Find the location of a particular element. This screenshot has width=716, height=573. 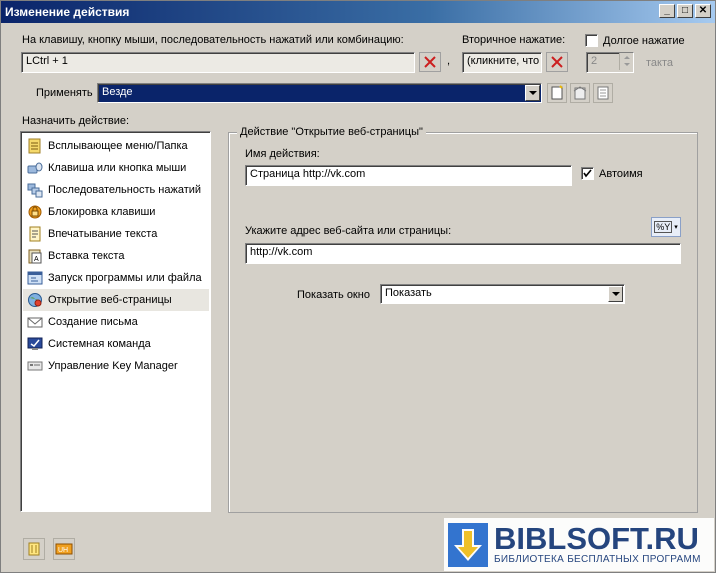

long-press-checkbox is located at coordinates (591, 40).